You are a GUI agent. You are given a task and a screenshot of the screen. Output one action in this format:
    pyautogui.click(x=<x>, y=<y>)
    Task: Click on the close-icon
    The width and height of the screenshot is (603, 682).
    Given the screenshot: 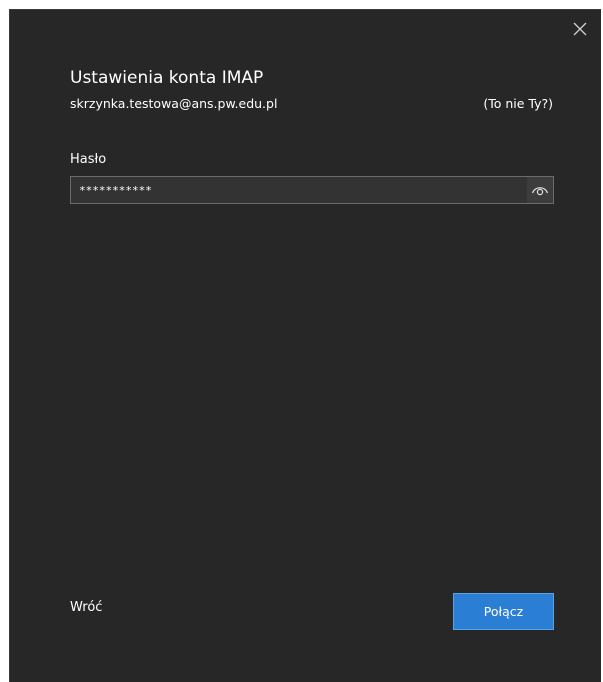 What is the action you would take?
    pyautogui.click(x=580, y=29)
    